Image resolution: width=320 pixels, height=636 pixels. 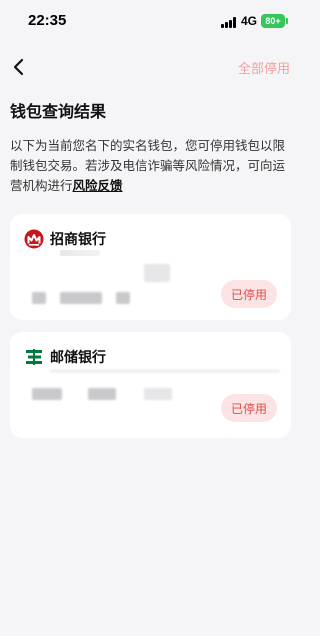 I want to click on page-title: 钱包查询结果, so click(x=58, y=111).